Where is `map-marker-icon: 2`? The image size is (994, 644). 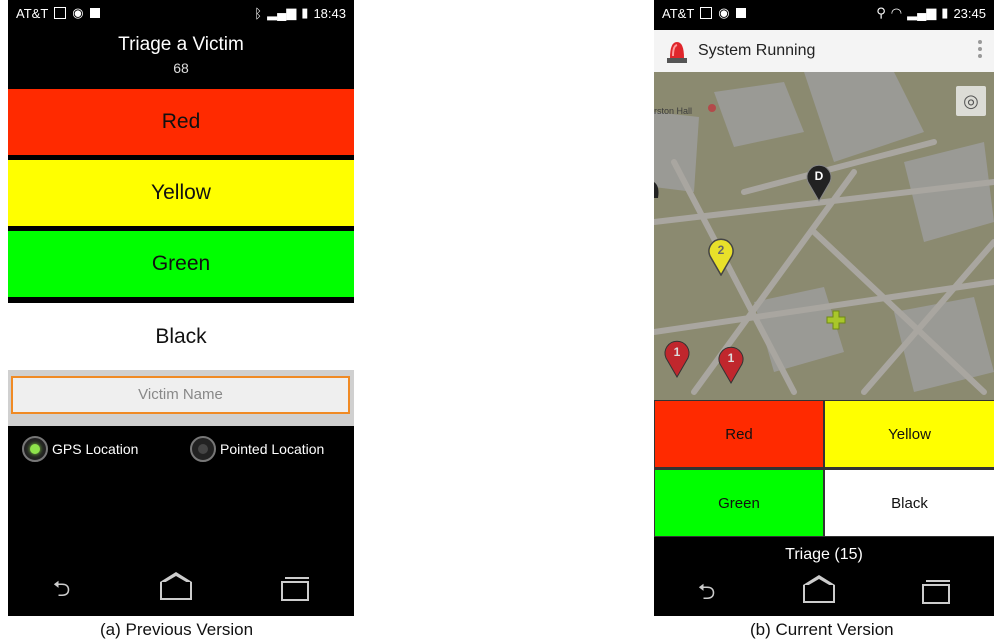 map-marker-icon: 2 is located at coordinates (721, 255).